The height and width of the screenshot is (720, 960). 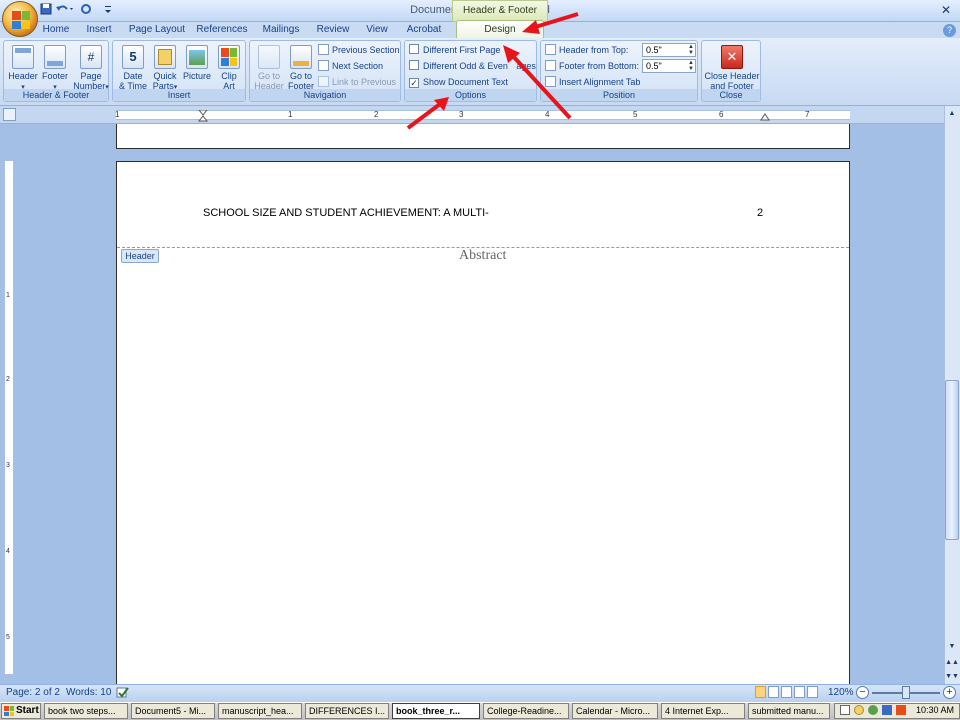 I want to click on tab-references: References, so click(x=222, y=31).